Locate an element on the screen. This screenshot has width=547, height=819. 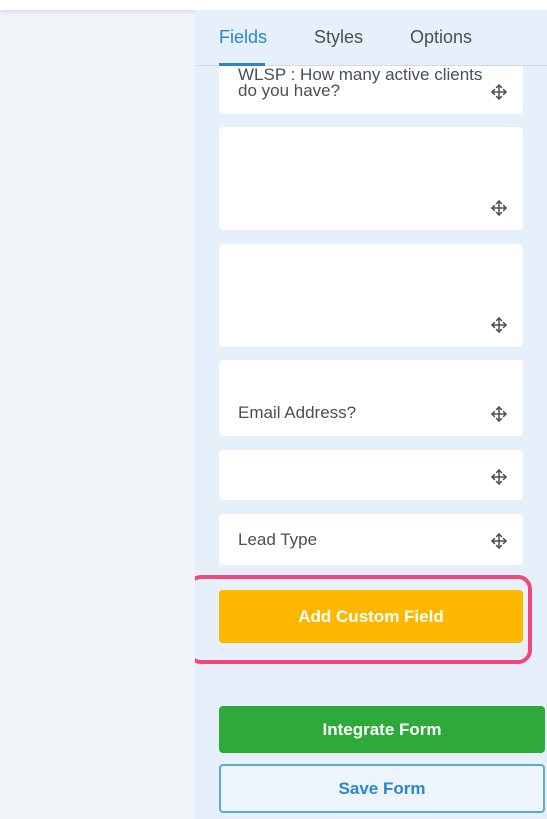
panel-tabs: Fields Styles Options is located at coordinates (371, 38).